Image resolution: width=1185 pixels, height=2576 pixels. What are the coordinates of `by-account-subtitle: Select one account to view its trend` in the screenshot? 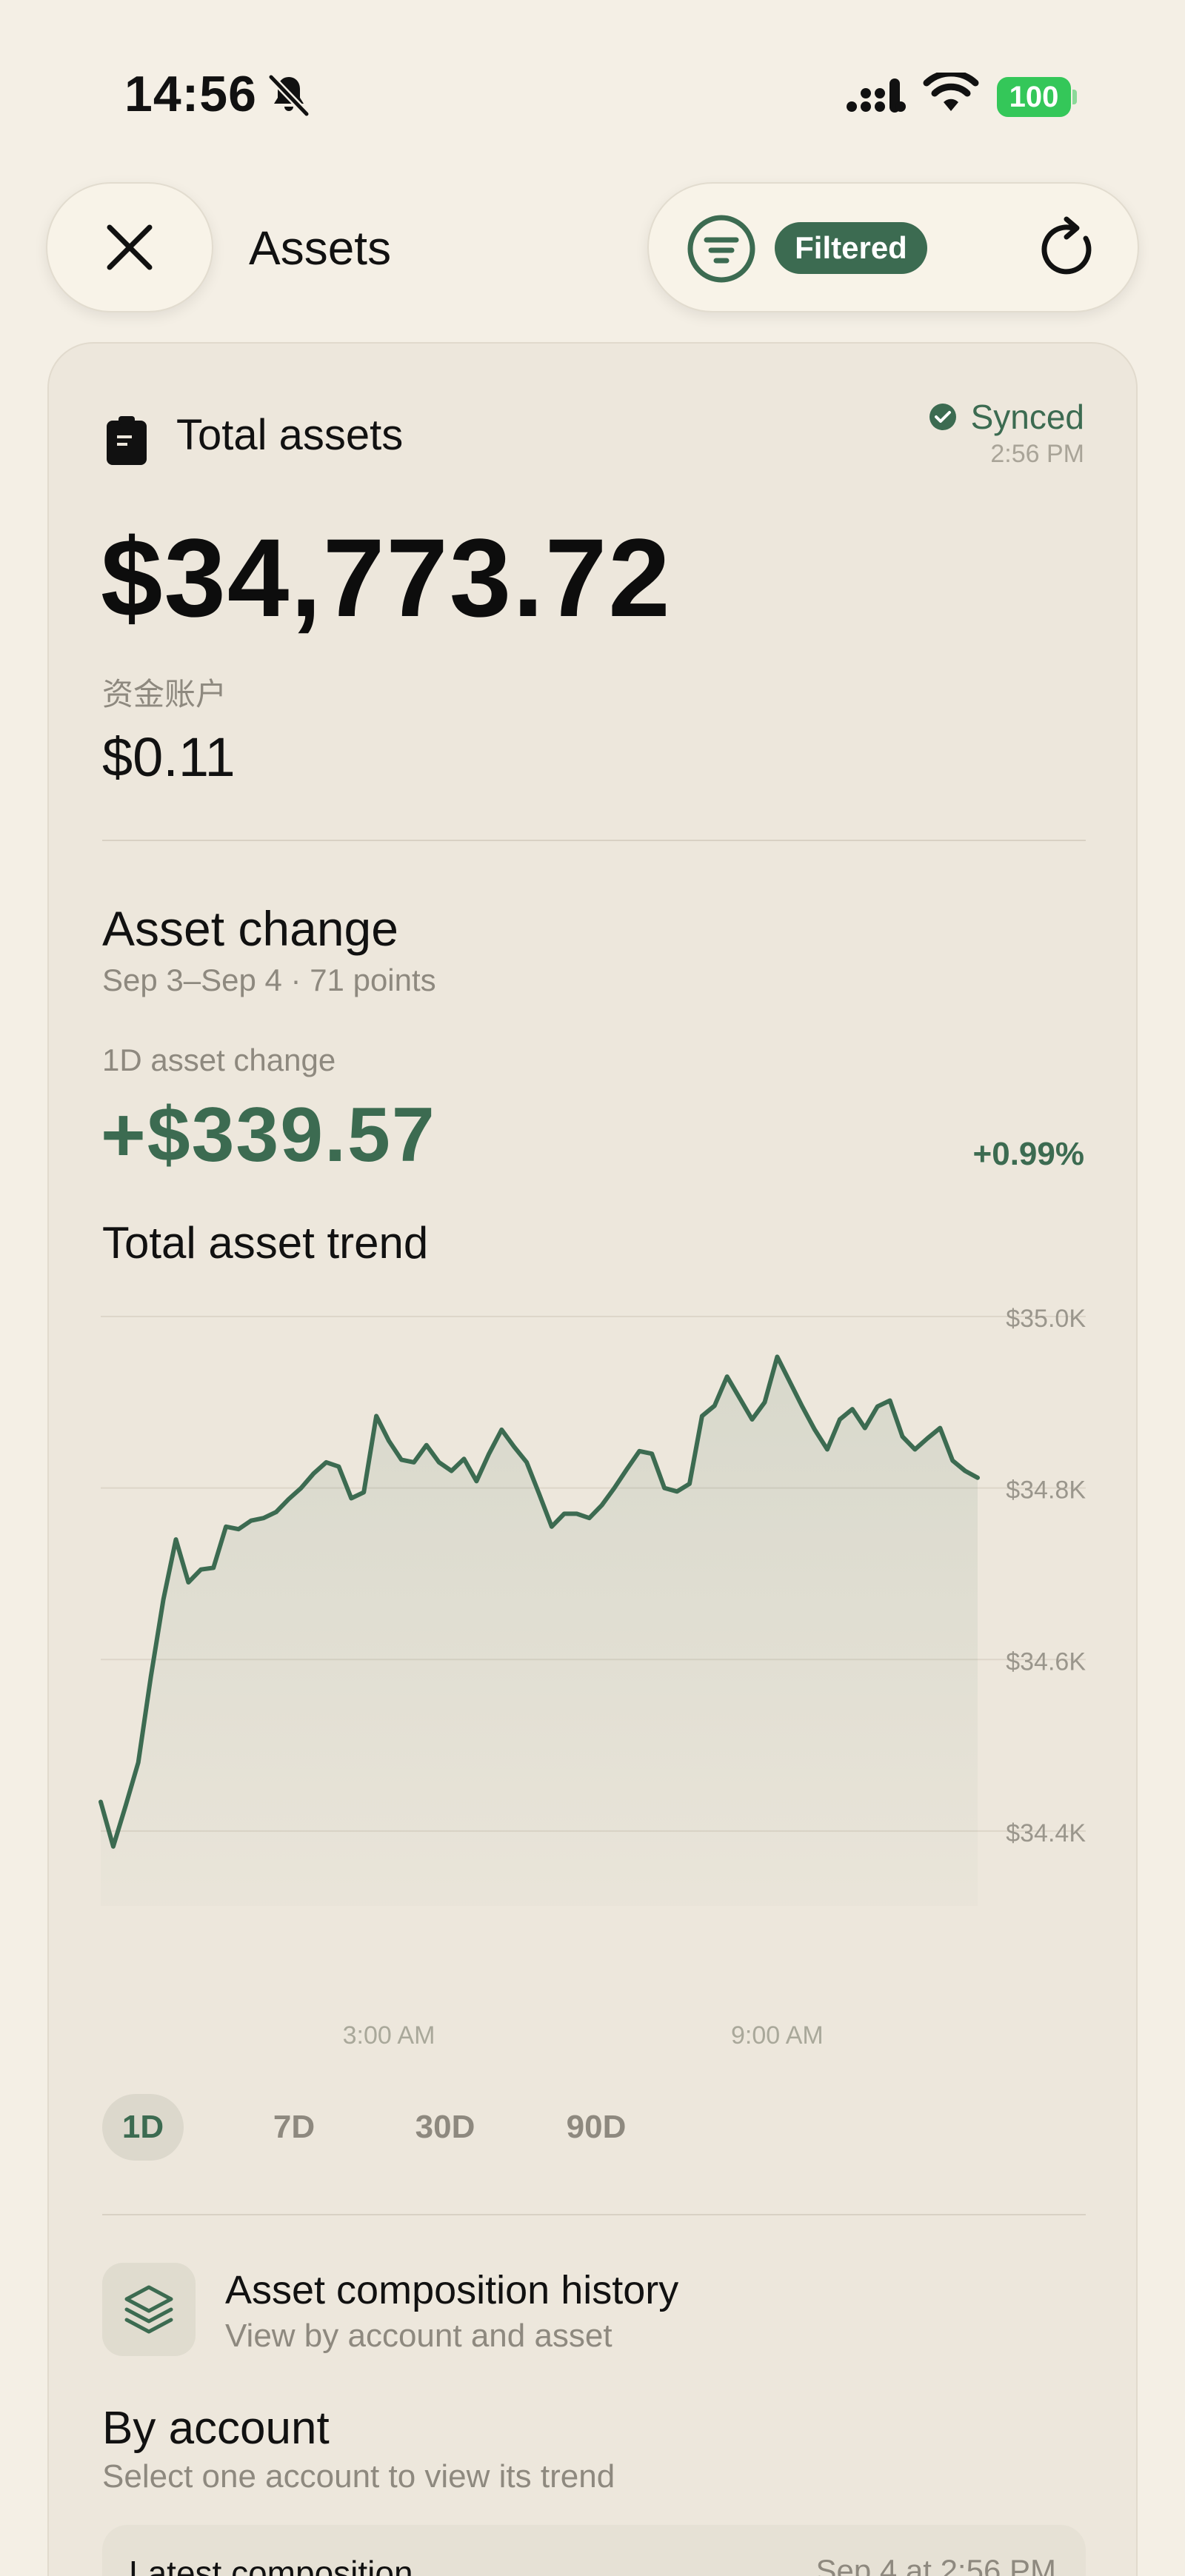 It's located at (358, 2476).